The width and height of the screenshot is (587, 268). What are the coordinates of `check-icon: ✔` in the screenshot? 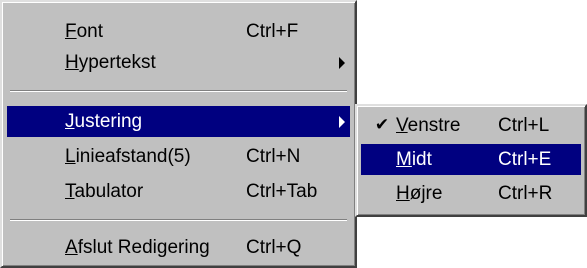 It's located at (382, 125).